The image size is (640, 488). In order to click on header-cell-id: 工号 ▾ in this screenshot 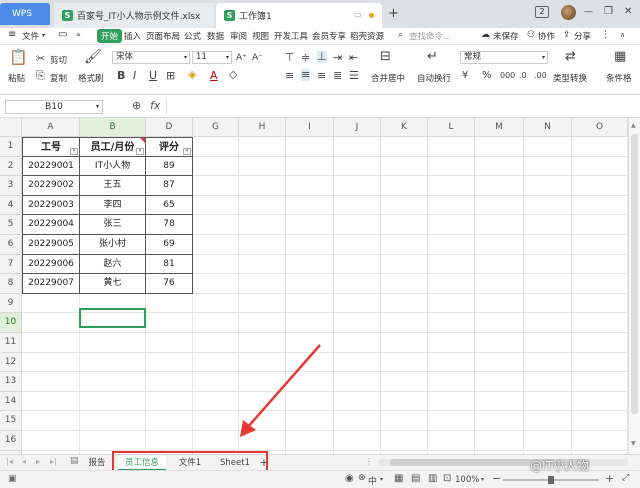, I will do `click(51, 147)`.